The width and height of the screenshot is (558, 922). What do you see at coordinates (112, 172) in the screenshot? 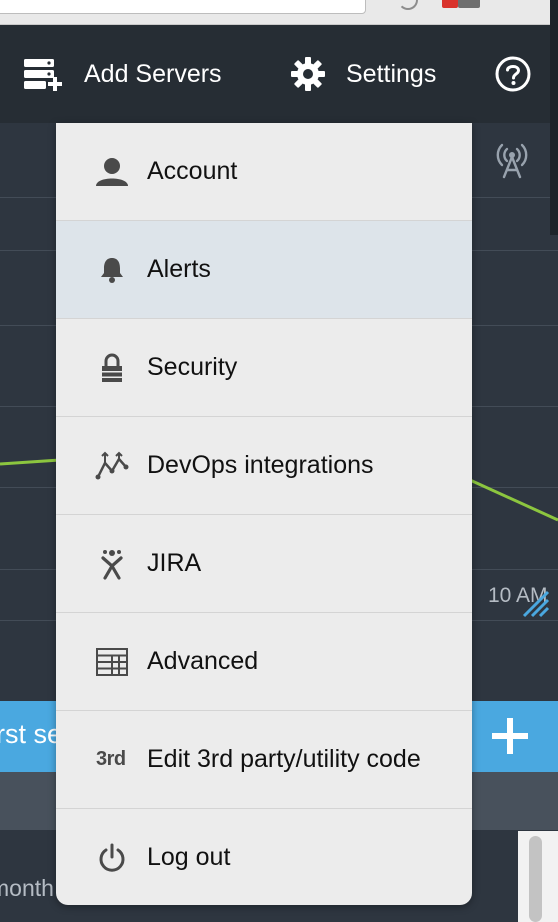
I see `user-icon` at bounding box center [112, 172].